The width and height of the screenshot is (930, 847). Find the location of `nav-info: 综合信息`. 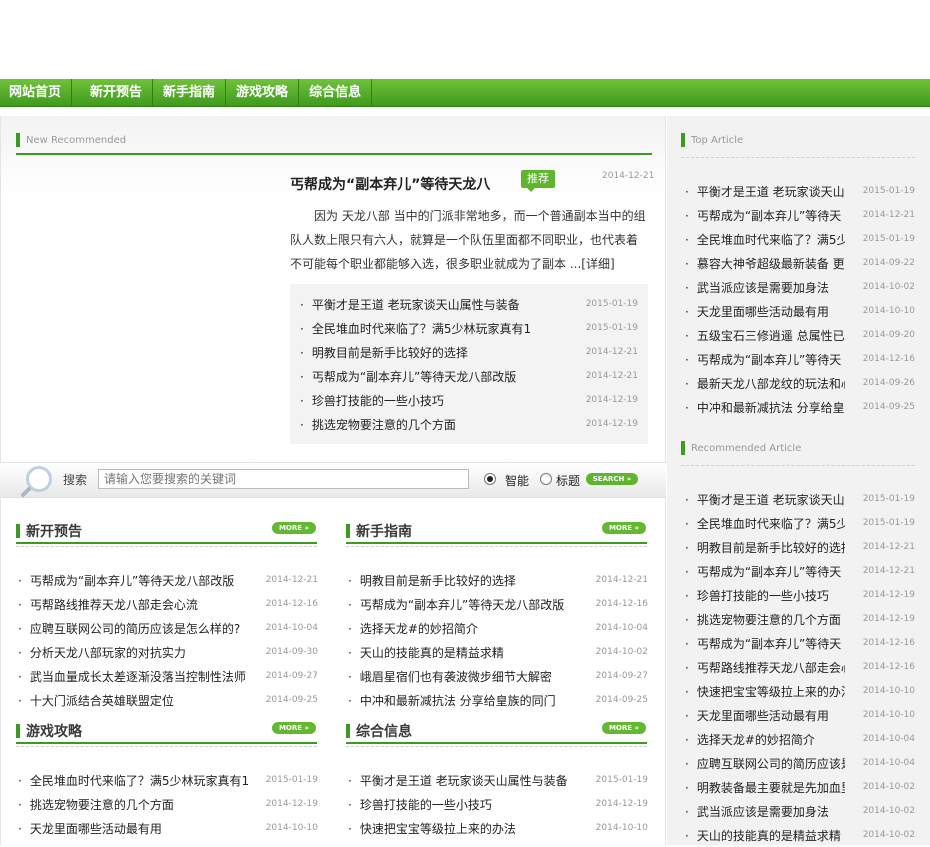

nav-info: 综合信息 is located at coordinates (336, 92).